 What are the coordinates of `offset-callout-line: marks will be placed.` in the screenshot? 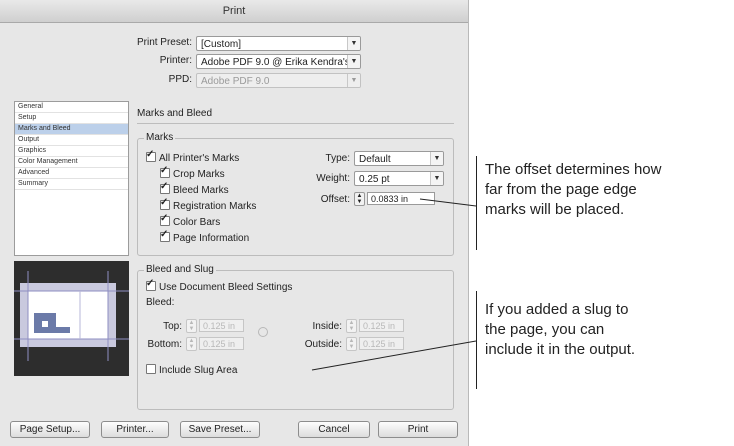 It's located at (555, 209).